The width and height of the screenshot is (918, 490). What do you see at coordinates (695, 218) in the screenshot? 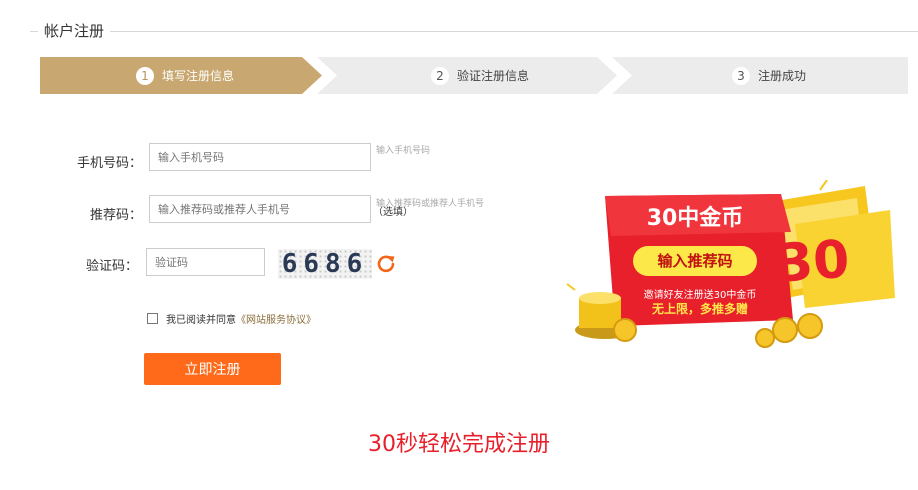
I see `promo-title: 30中金币` at bounding box center [695, 218].